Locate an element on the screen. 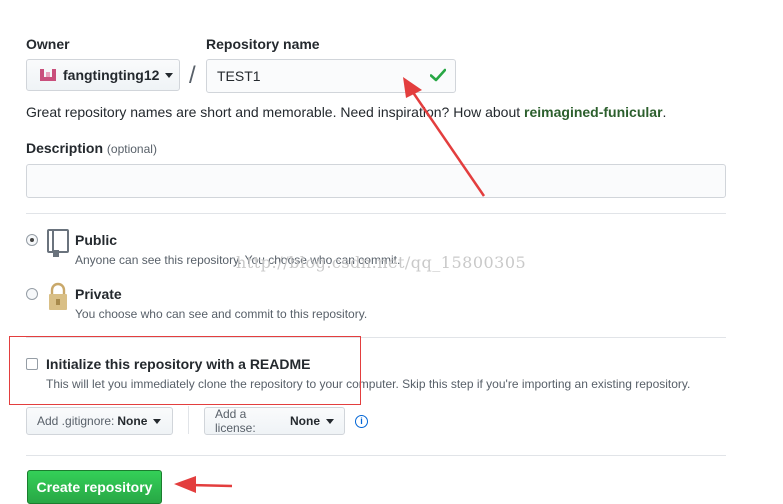 Image resolution: width=783 pixels, height=504 pixels. watermark-text: http://blog.csdn.net/qq_15800305 is located at coordinates (381, 262).